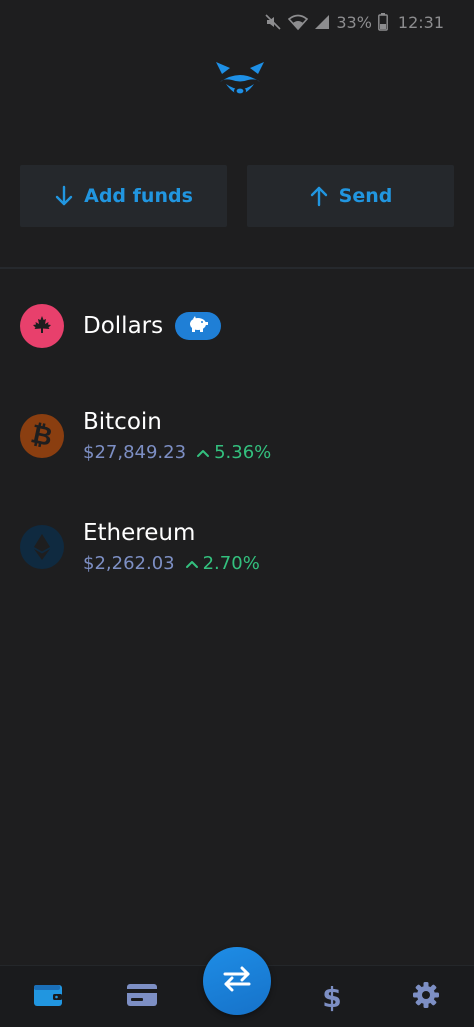 Image resolution: width=474 pixels, height=1027 pixels. Describe the element at coordinates (139, 533) in the screenshot. I see `asset-name: Ethereum` at that location.